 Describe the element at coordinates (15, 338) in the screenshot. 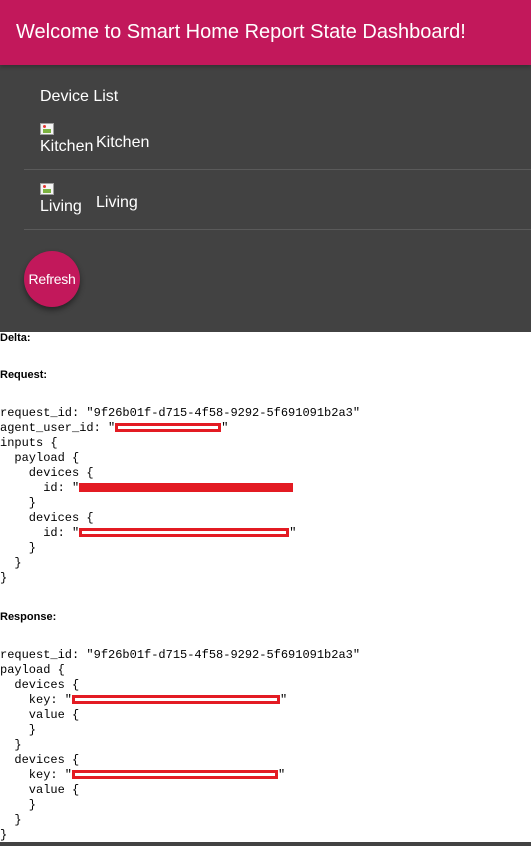

I see `delta-label: Delta:` at that location.